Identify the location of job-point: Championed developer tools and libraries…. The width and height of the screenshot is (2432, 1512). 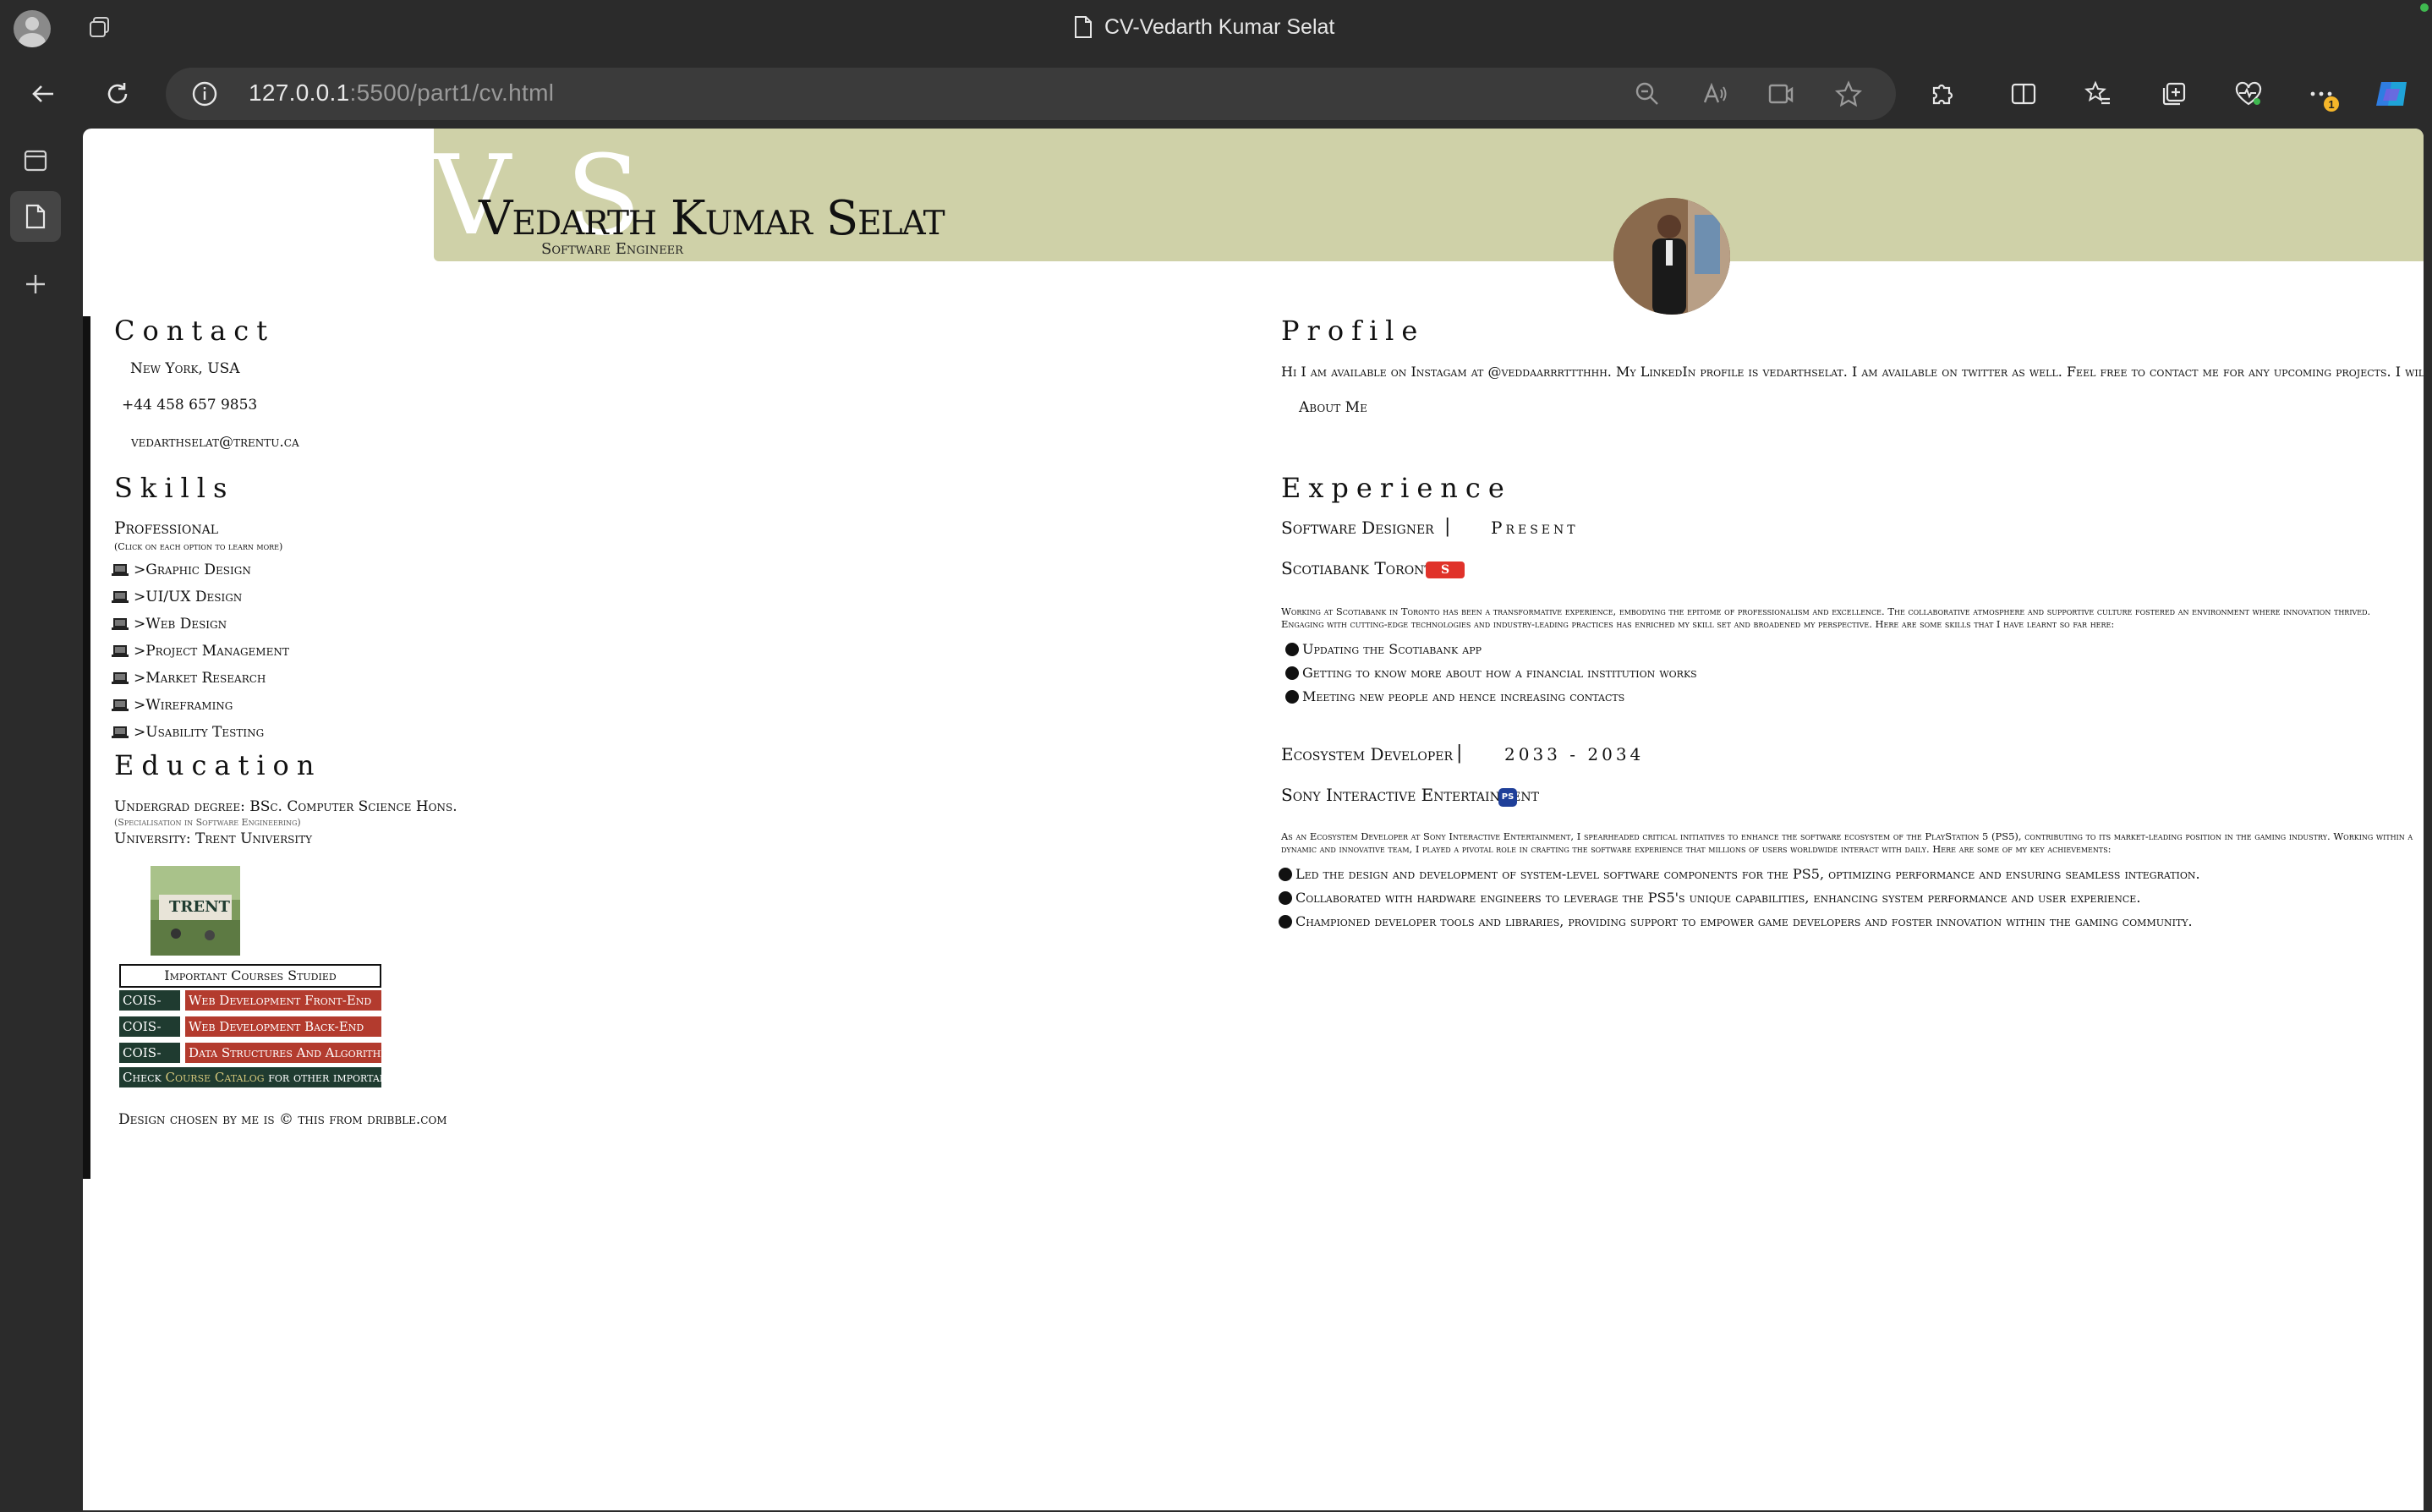
(1736, 921).